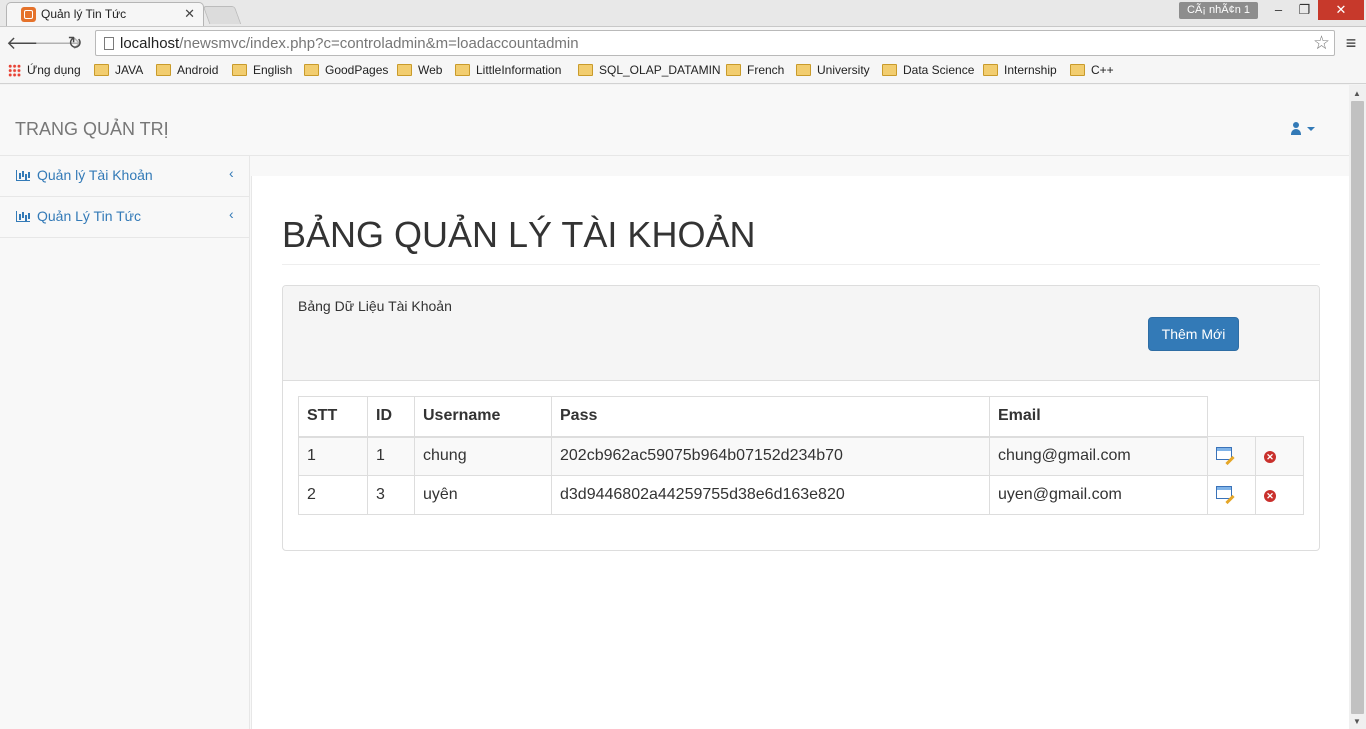  I want to click on bookmark-label: C++, so click(1102, 70).